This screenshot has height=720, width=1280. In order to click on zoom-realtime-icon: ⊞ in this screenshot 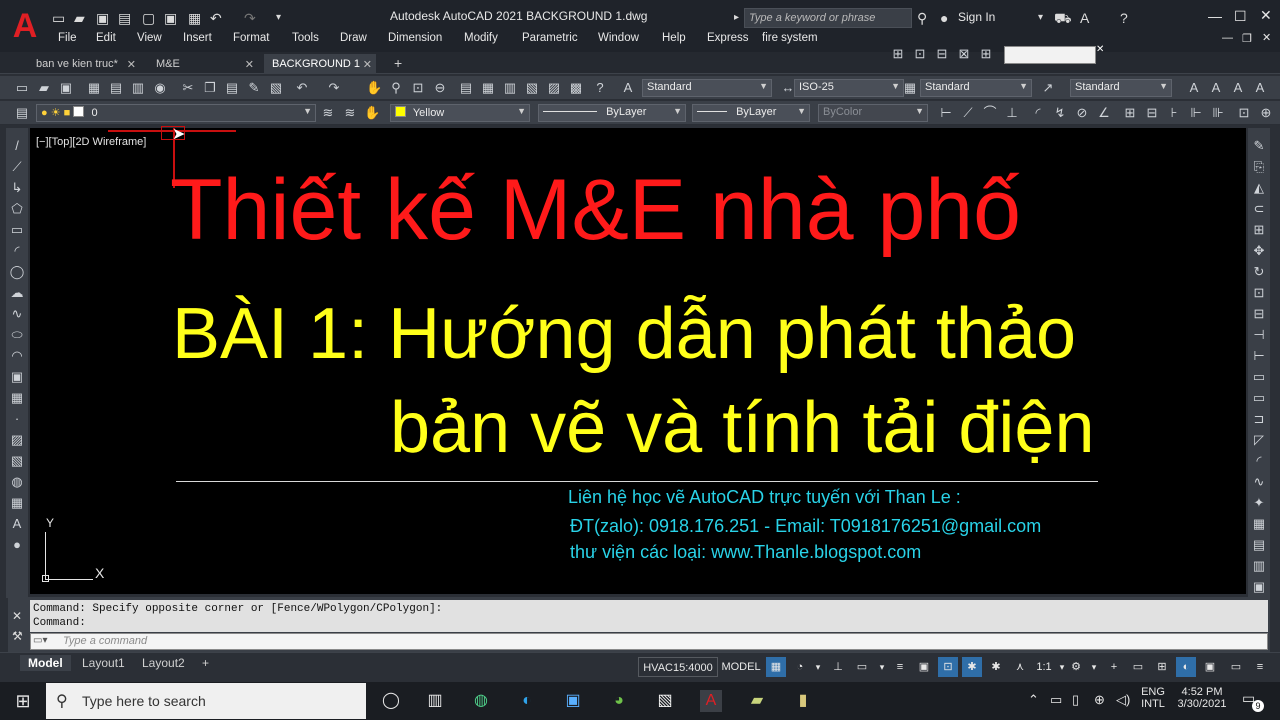, I will do `click(898, 54)`.